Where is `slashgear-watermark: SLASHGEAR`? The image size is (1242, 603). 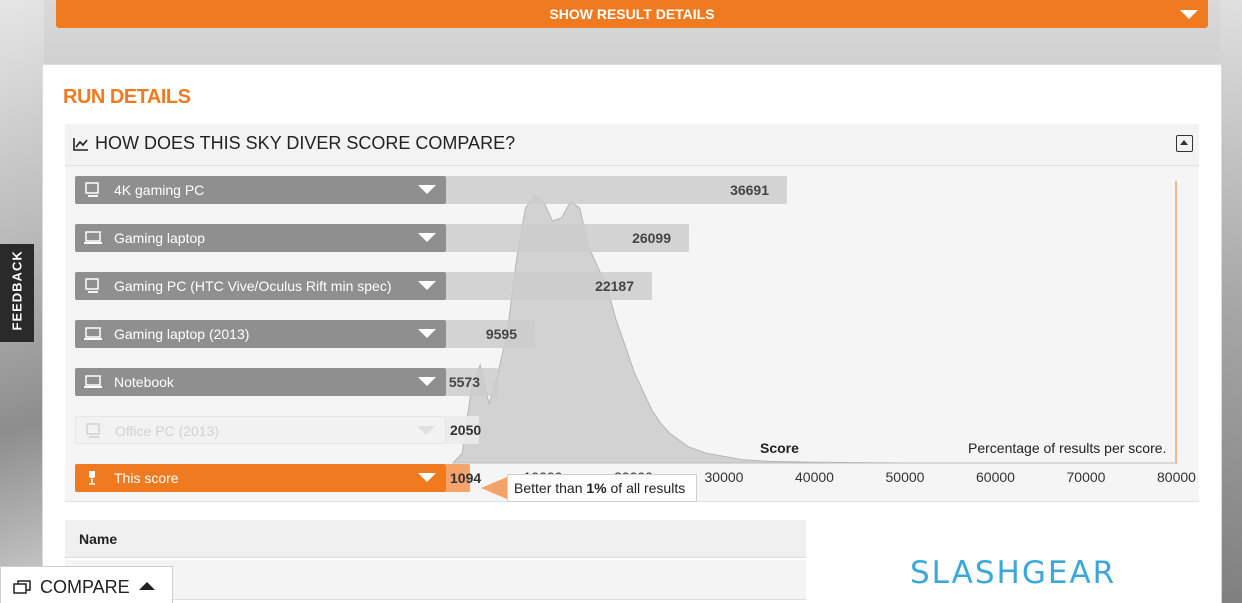
slashgear-watermark: SLASHGEAR is located at coordinates (1013, 575).